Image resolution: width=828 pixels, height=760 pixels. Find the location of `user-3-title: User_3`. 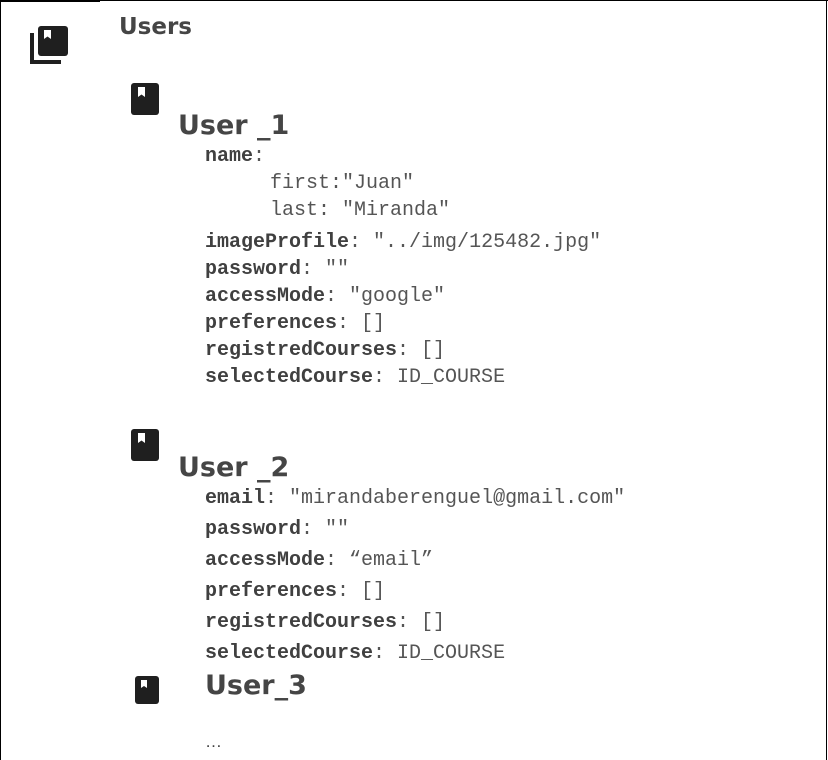

user-3-title: User_3 is located at coordinates (256, 685).